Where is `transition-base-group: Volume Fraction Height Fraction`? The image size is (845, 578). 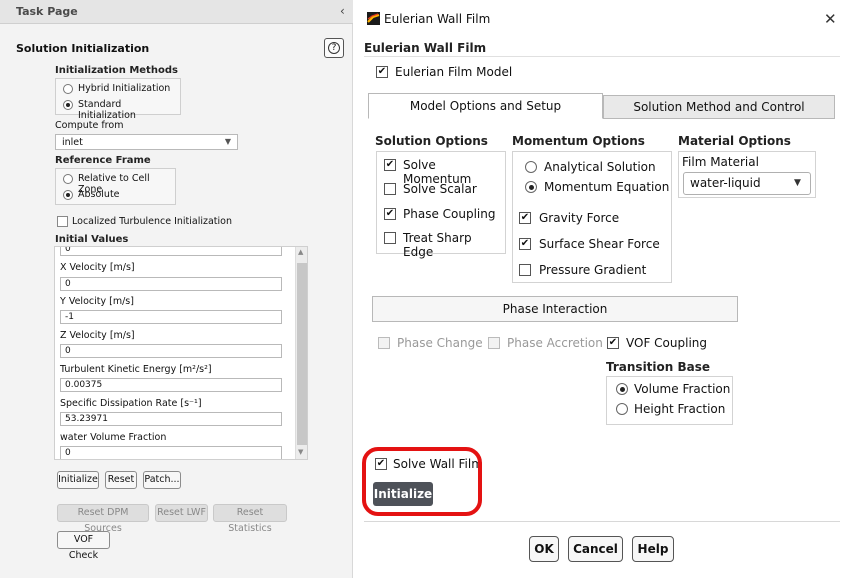 transition-base-group: Volume Fraction Height Fraction is located at coordinates (669, 400).